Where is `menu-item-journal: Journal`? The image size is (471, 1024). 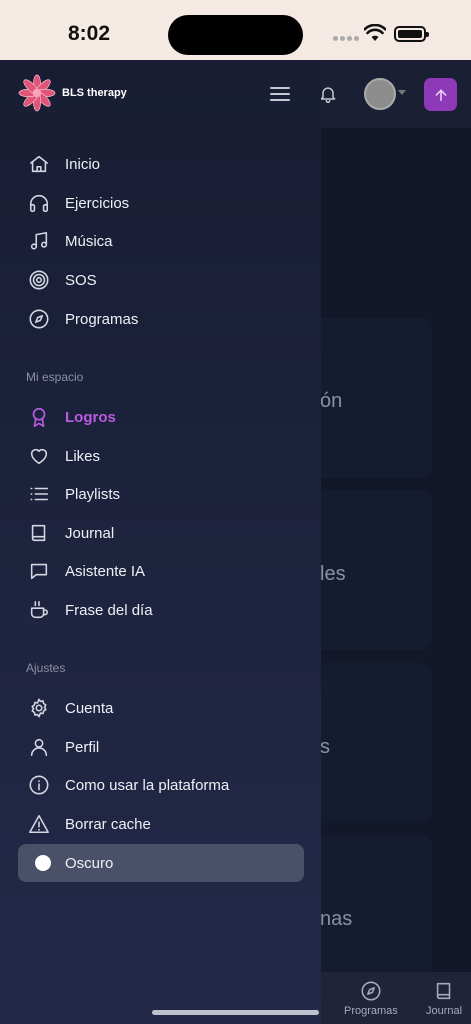 menu-item-journal: Journal is located at coordinates (161, 533).